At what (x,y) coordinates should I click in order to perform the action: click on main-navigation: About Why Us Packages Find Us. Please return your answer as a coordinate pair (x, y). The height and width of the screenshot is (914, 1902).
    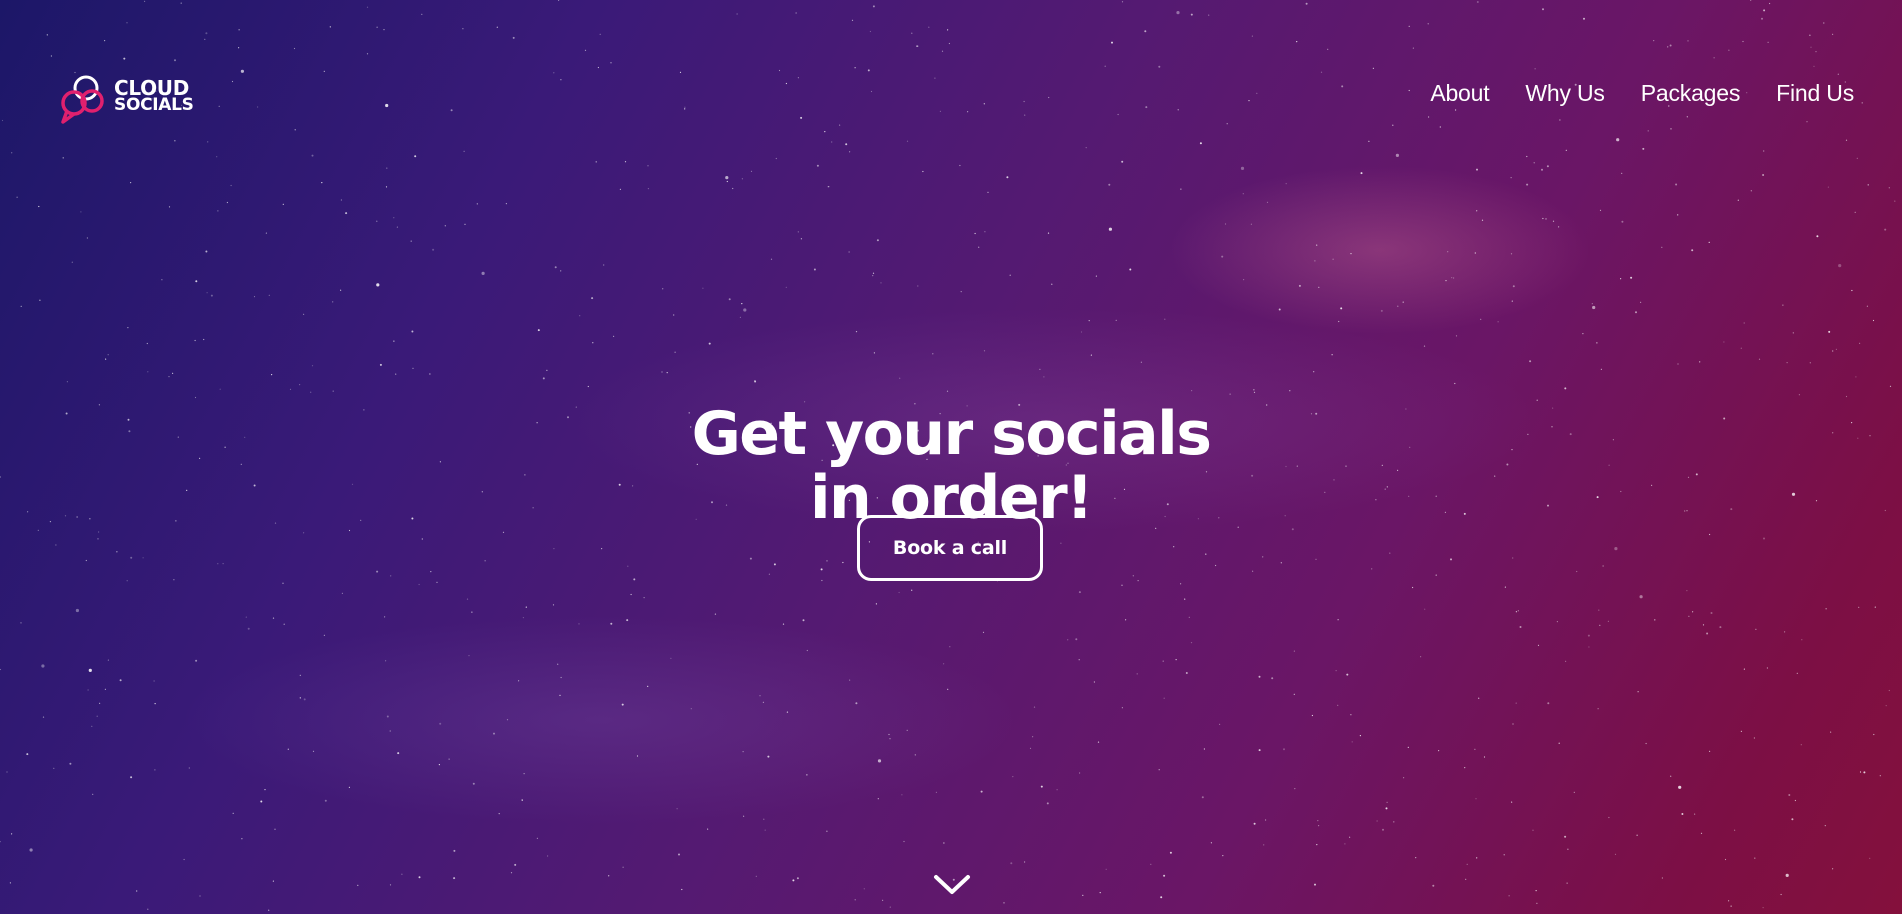
    Looking at the image, I should click on (1642, 93).